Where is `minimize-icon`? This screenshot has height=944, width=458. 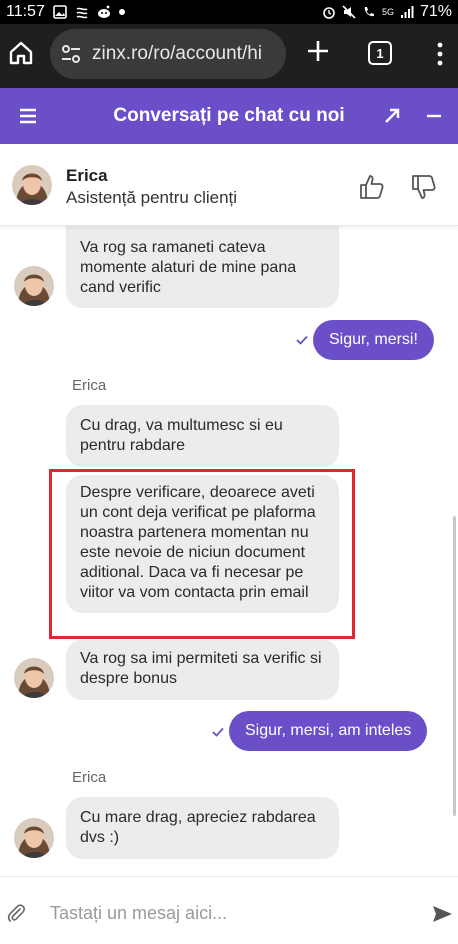 minimize-icon is located at coordinates (434, 116).